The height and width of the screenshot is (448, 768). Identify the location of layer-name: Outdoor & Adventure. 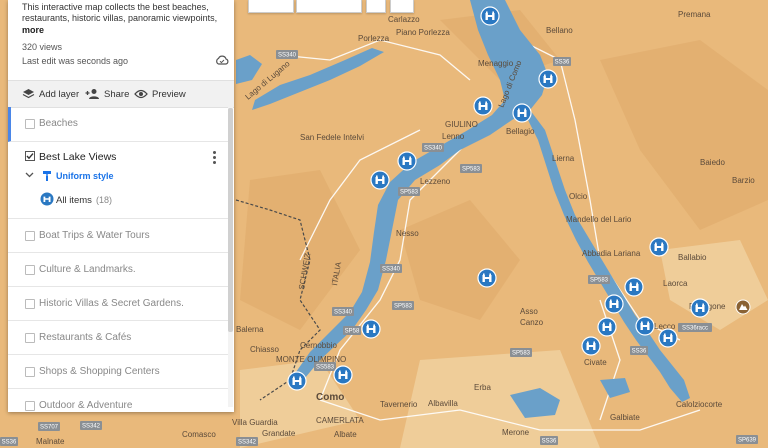
(86, 405).